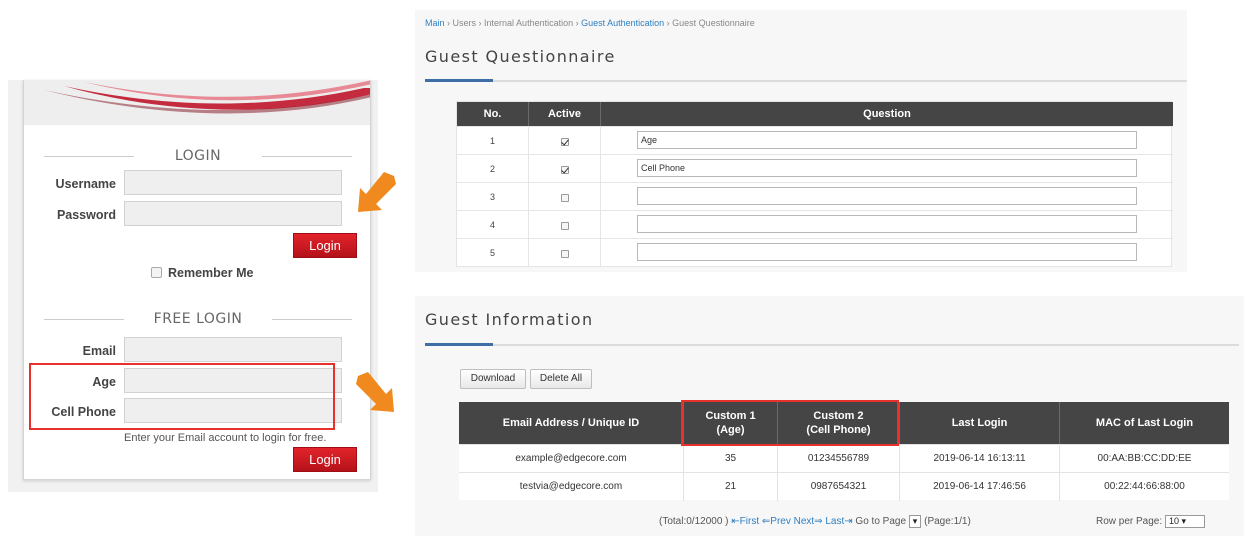  I want to click on email-label: Email, so click(99, 351).